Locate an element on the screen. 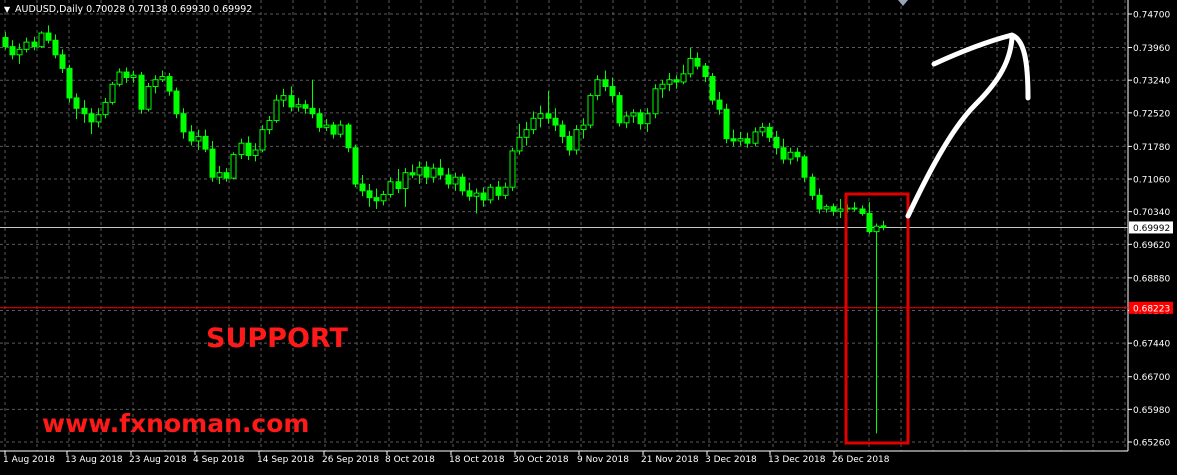  time-tick-label: 14 Sep 2018 is located at coordinates (285, 460).